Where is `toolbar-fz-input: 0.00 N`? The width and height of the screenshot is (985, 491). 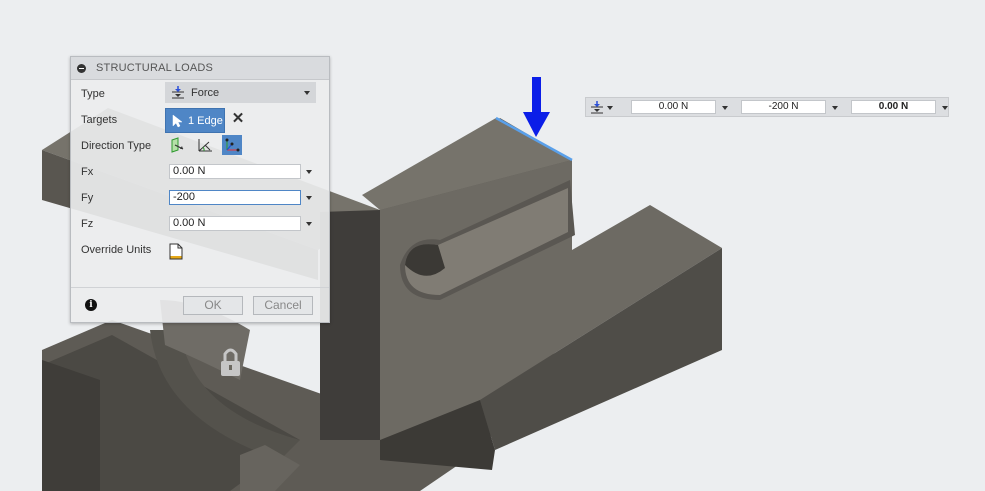
toolbar-fz-input: 0.00 N is located at coordinates (893, 107).